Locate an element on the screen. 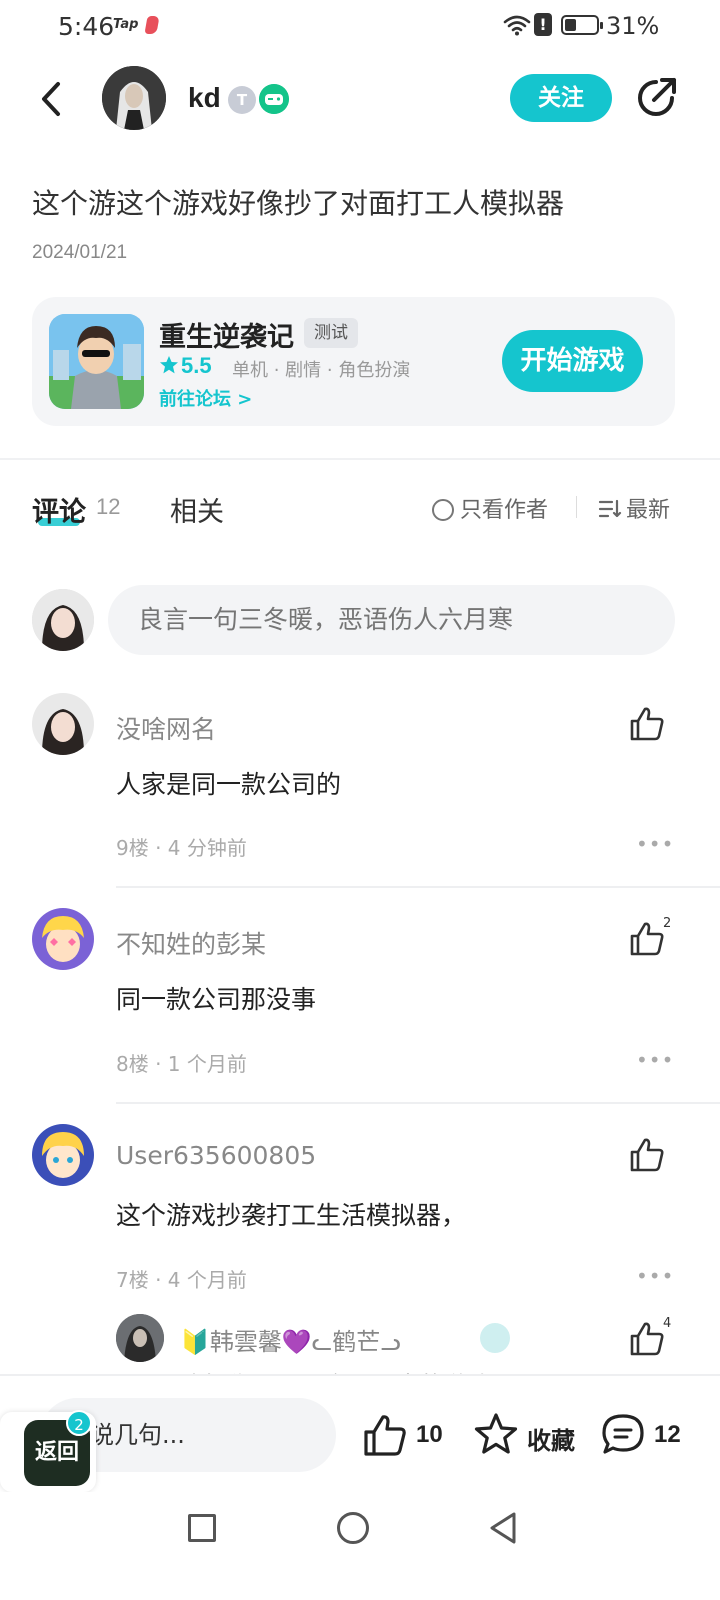  tab-comments-count: 12 is located at coordinates (108, 506).